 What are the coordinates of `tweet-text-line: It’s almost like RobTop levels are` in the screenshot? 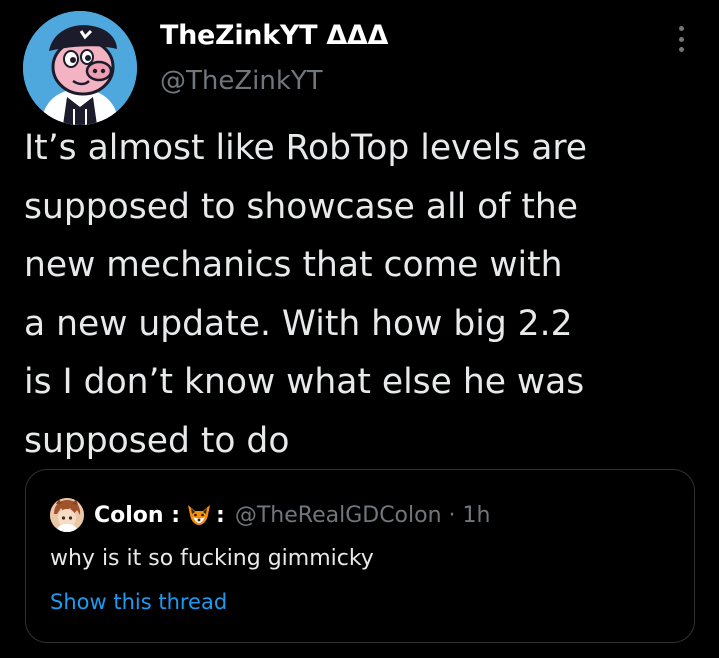 It's located at (306, 148).